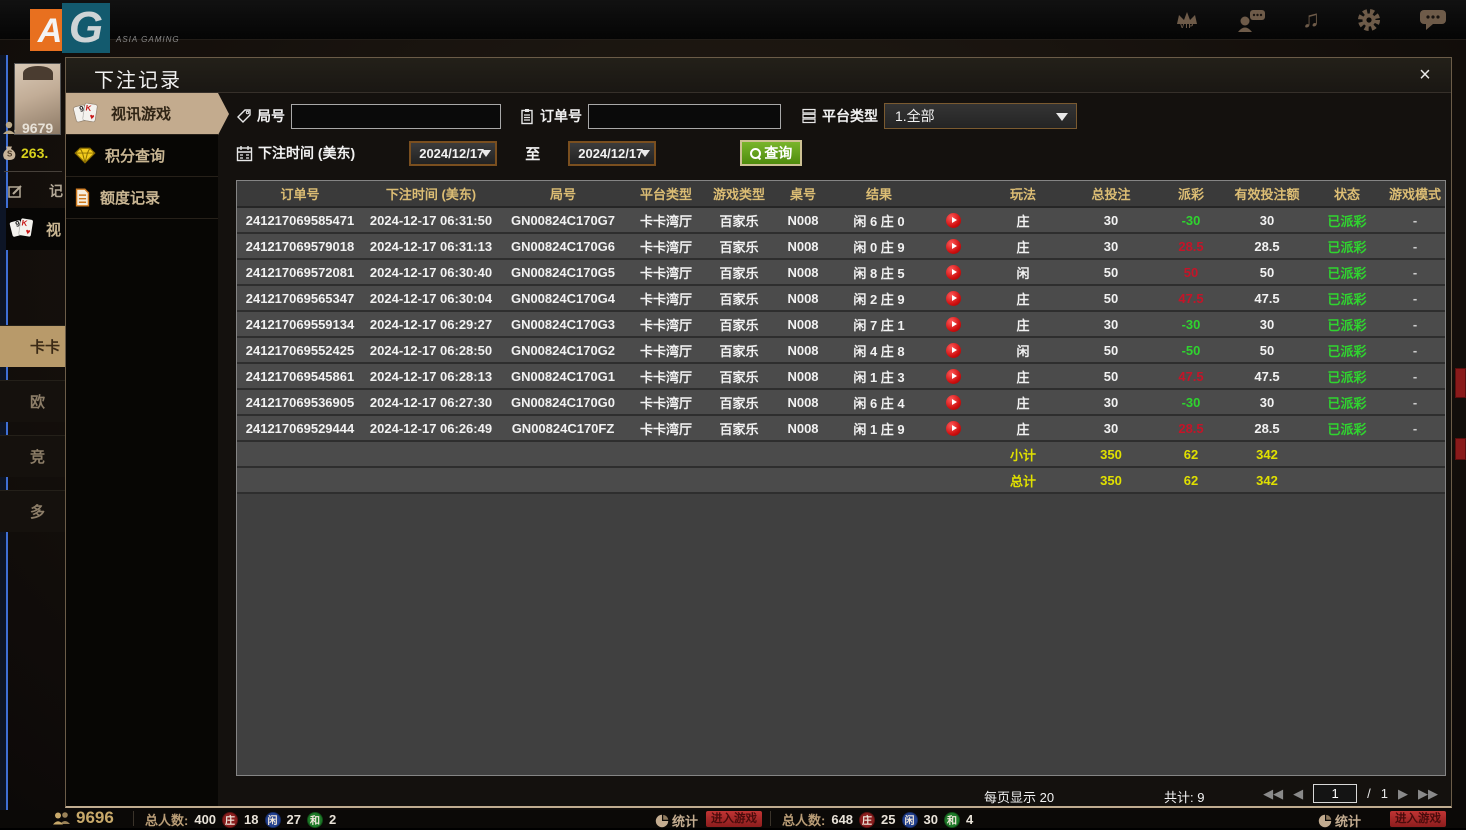 Image resolution: width=1466 pixels, height=830 pixels. What do you see at coordinates (45, 347) in the screenshot?
I see `lobby-menu-label: 卡卡` at bounding box center [45, 347].